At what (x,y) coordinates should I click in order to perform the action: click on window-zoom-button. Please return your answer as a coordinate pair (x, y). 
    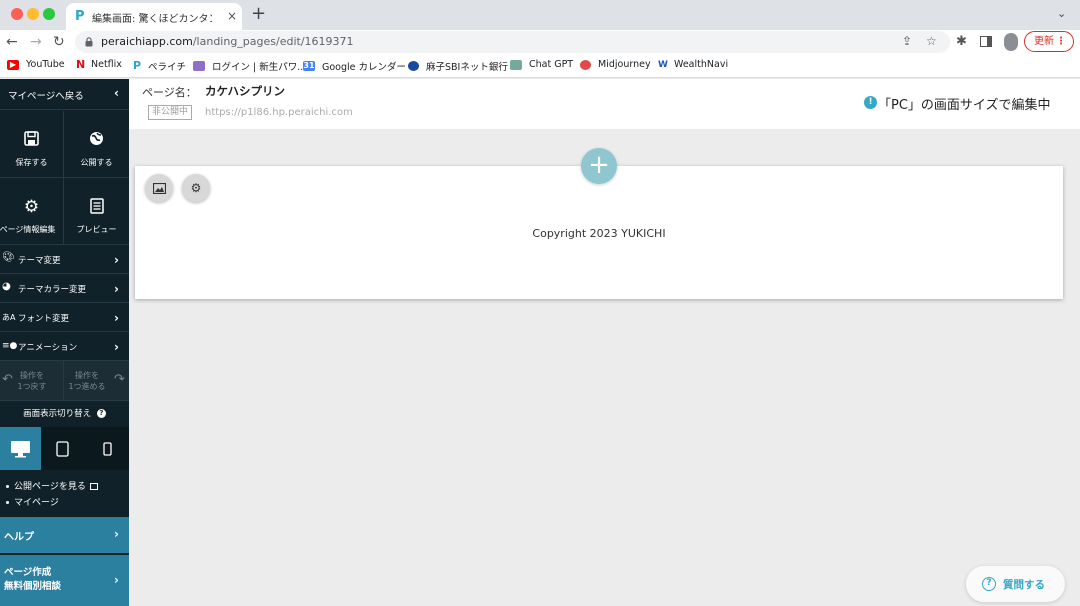
    Looking at the image, I should click on (49, 14).